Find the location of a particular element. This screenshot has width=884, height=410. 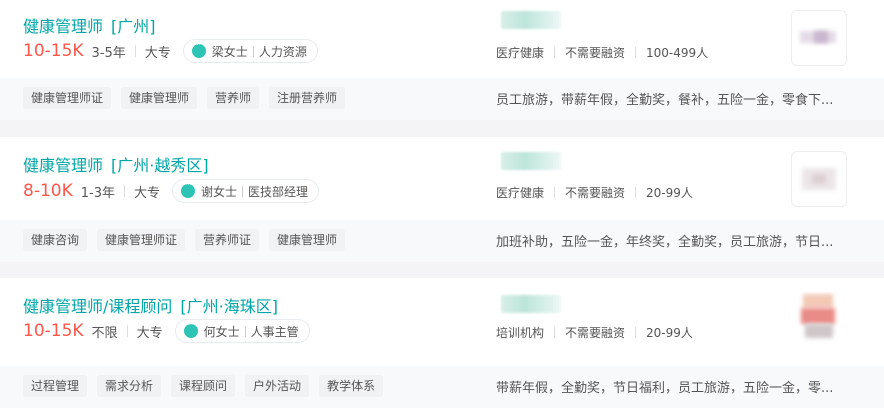

job-title: 健康管理师/课程顾问 is located at coordinates (98, 306).